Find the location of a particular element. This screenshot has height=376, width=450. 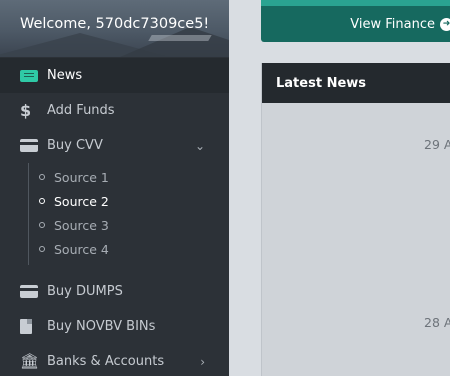

news-date: 29 A is located at coordinates (437, 144).